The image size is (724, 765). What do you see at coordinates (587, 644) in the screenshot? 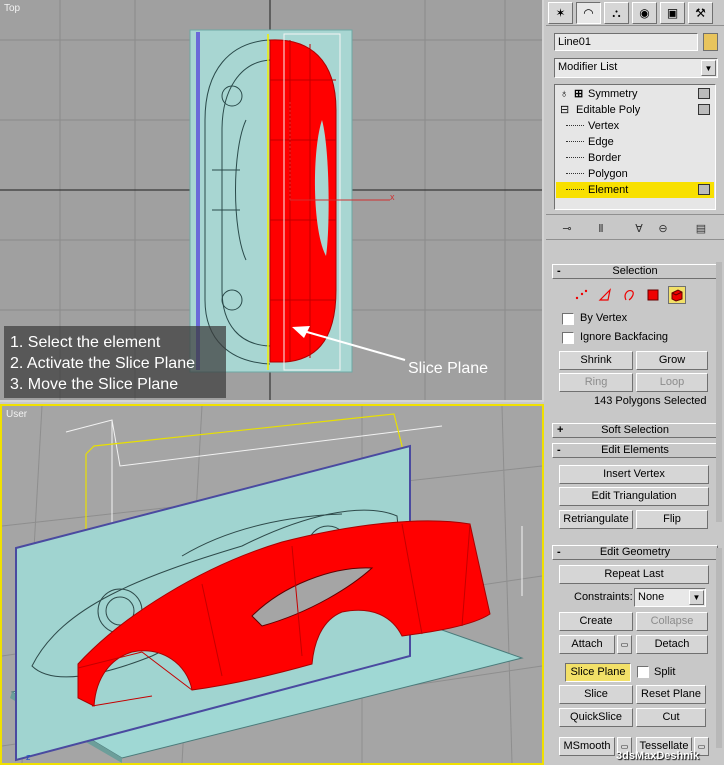
I see `attach-button: Attach` at bounding box center [587, 644].